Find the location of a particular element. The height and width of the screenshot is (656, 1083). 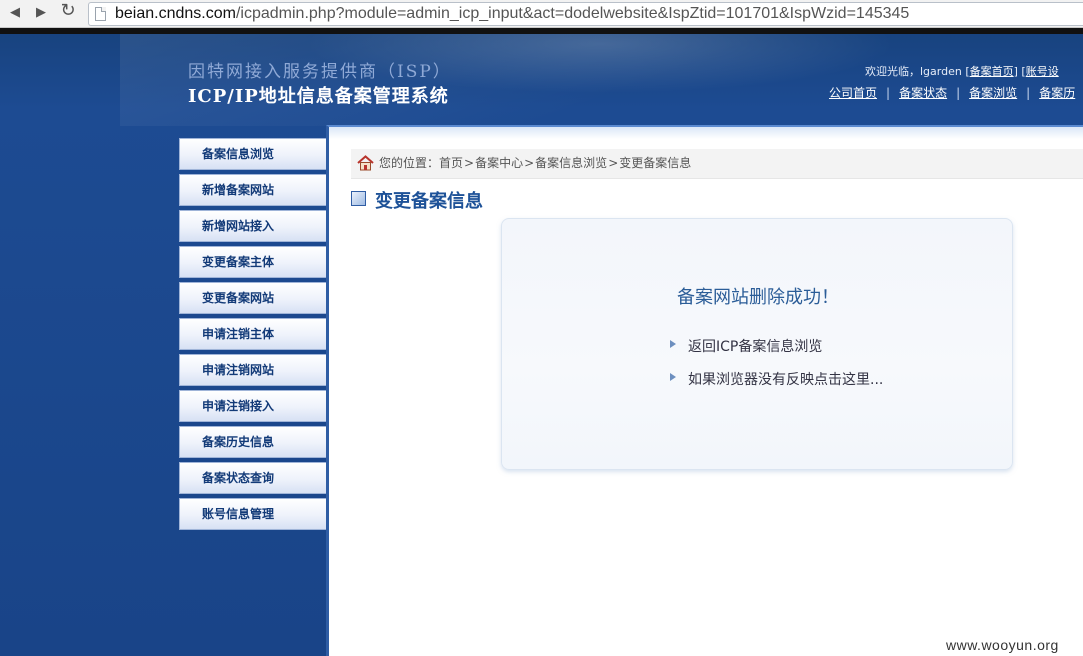

back-icon: ◀ is located at coordinates (15, 13).